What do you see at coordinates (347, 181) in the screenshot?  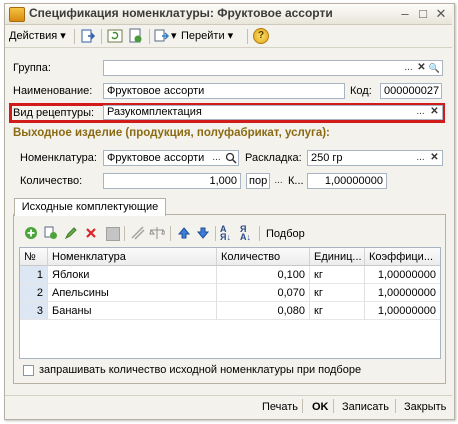 I see `coef-field: 1,00000000` at bounding box center [347, 181].